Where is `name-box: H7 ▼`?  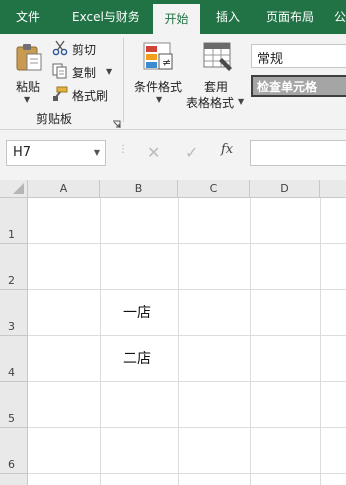 name-box: H7 ▼ is located at coordinates (56, 153).